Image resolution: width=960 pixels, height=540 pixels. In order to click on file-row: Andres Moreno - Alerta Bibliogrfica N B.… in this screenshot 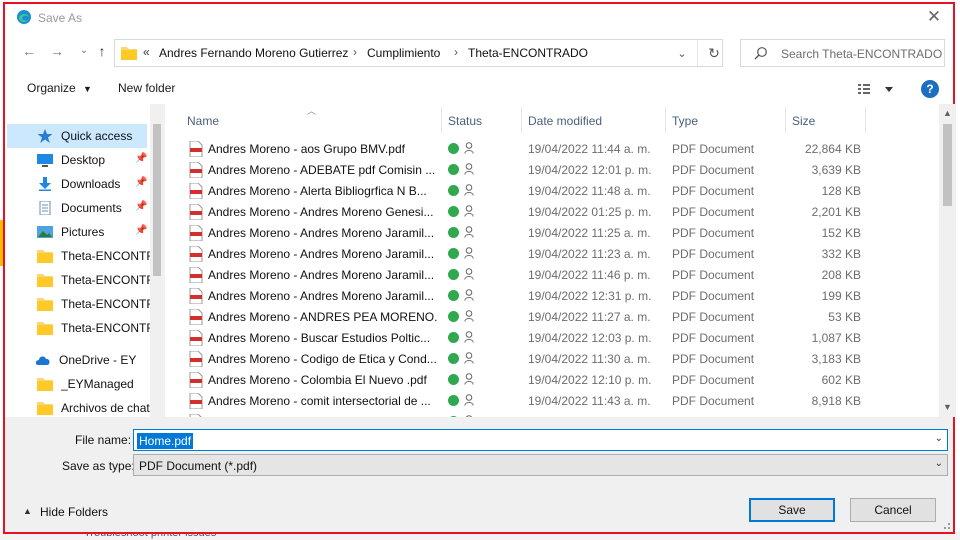, I will do `click(515, 190)`.